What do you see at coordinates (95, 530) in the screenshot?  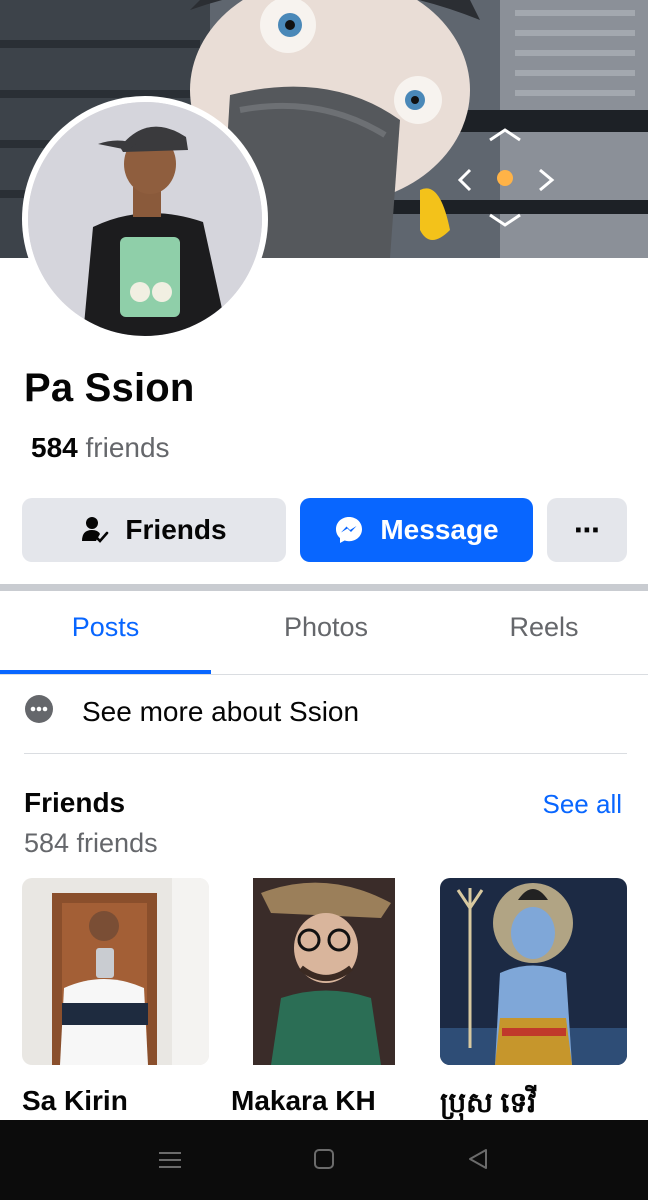 I see `friends-check-icon` at bounding box center [95, 530].